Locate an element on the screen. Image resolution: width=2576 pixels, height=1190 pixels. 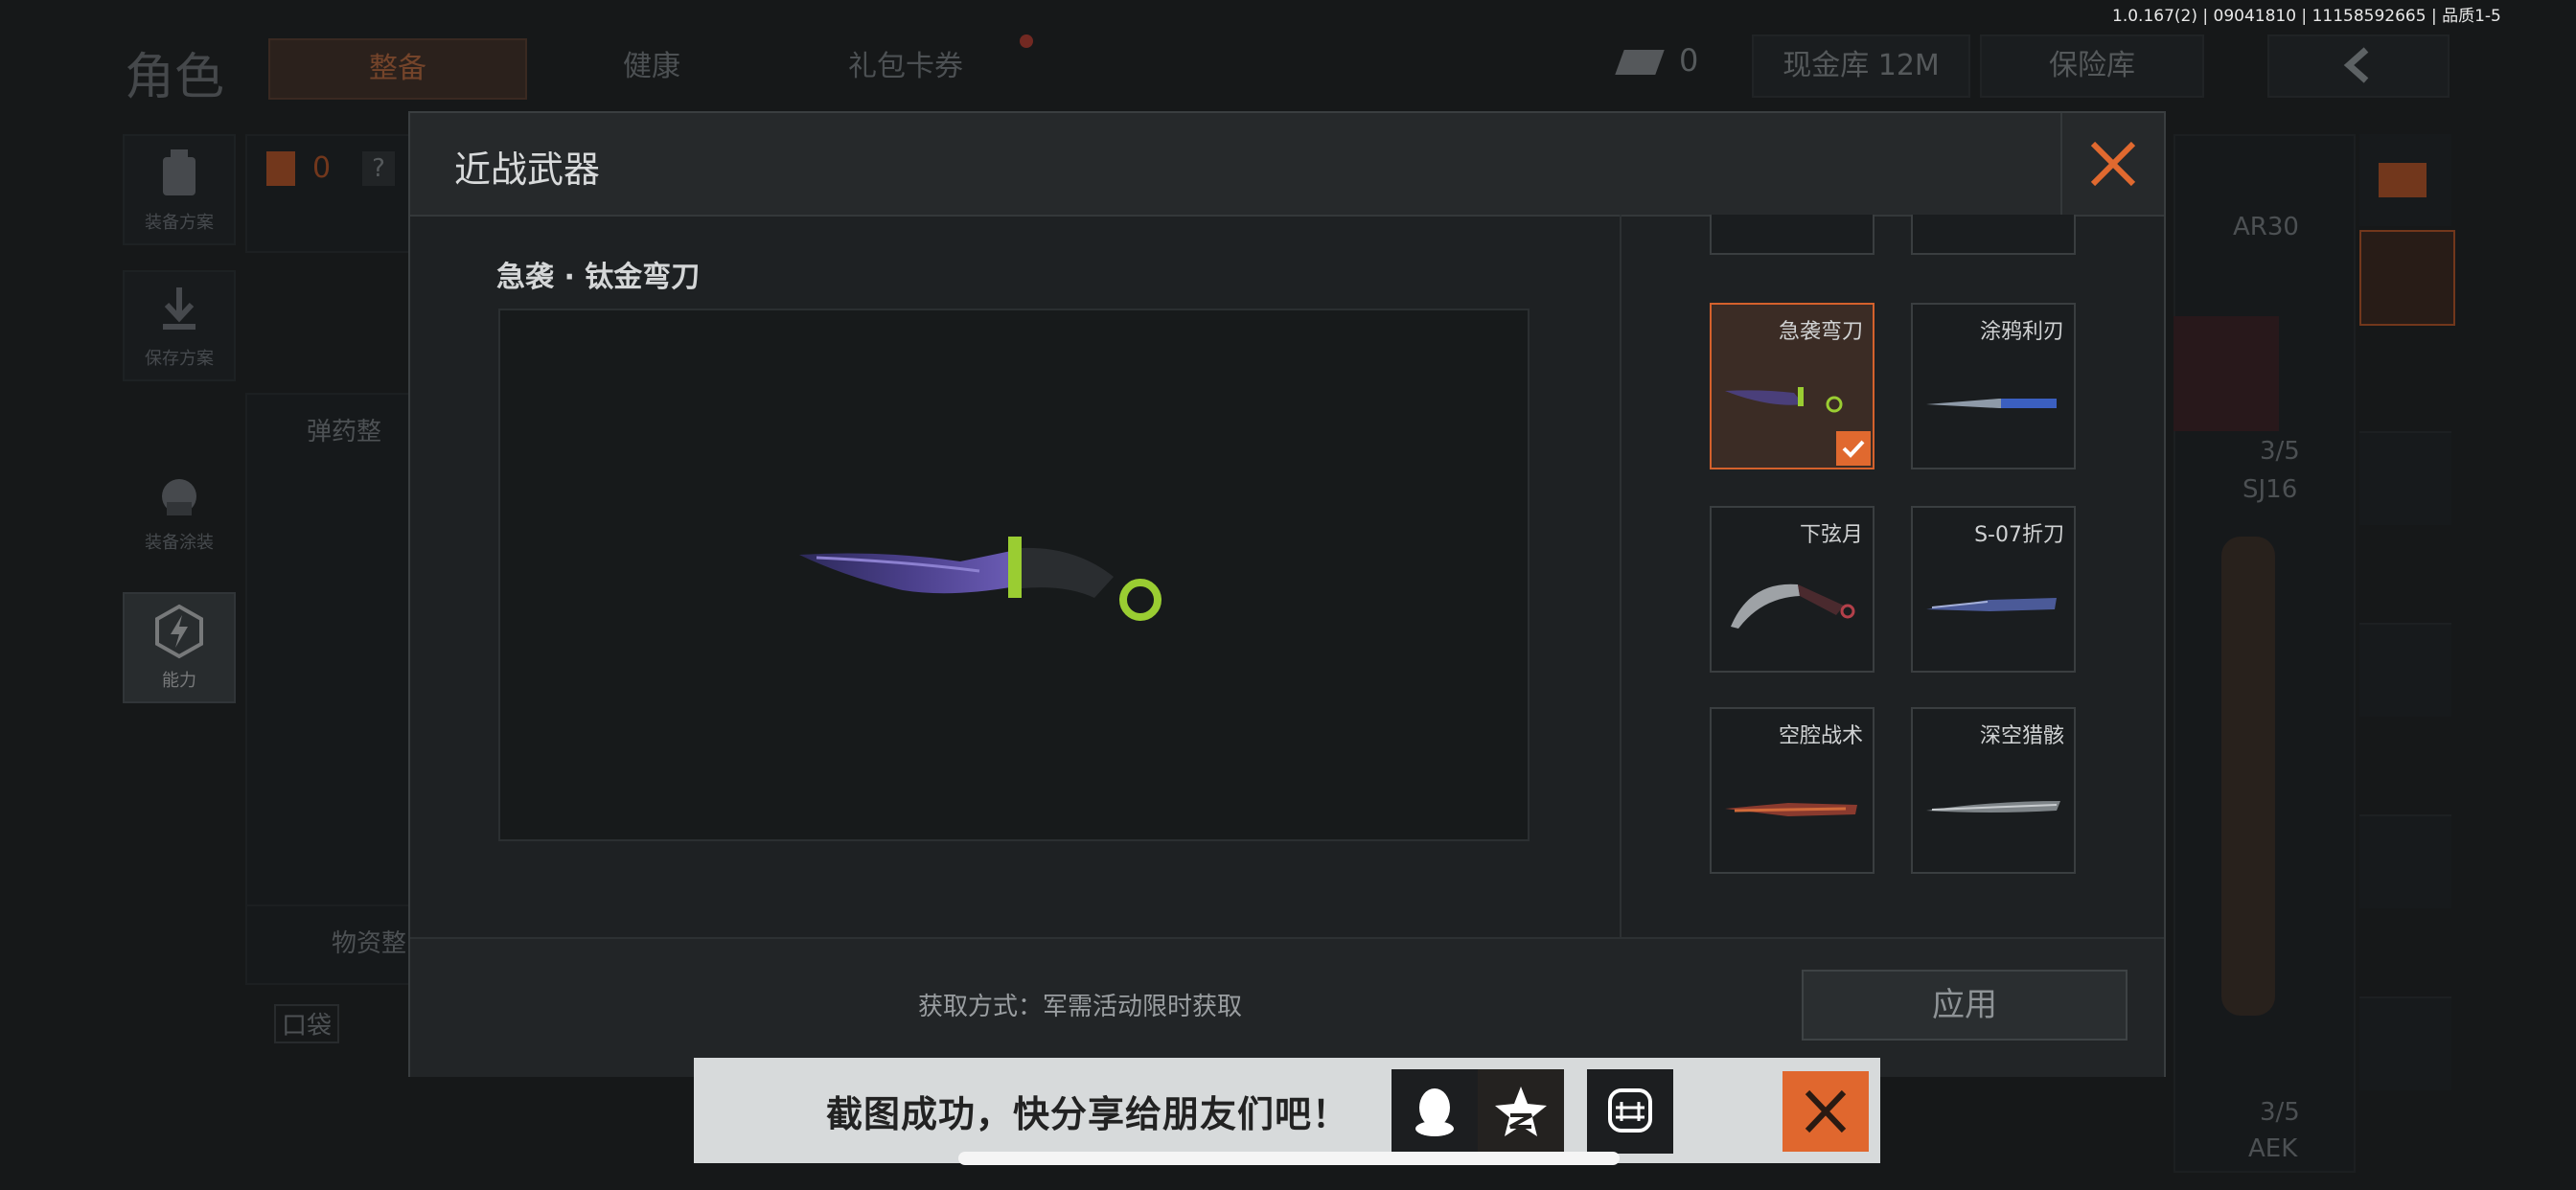
lightning-icon is located at coordinates (179, 632).